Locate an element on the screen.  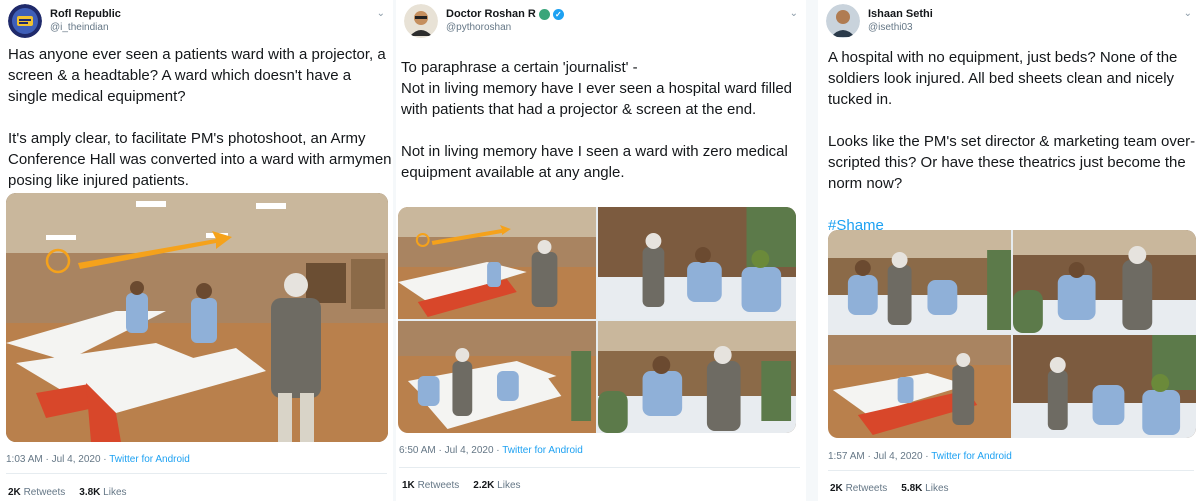
likes-count: 5.8K is located at coordinates (912, 488).